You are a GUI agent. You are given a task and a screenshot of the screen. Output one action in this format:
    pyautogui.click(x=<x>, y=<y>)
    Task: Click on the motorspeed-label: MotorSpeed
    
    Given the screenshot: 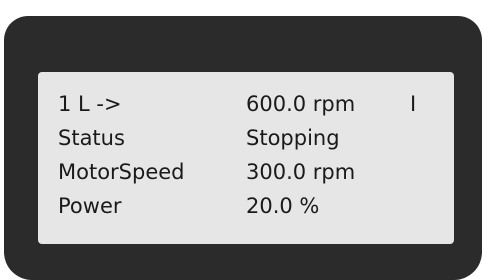 What is the action you would take?
    pyautogui.click(x=121, y=172)
    